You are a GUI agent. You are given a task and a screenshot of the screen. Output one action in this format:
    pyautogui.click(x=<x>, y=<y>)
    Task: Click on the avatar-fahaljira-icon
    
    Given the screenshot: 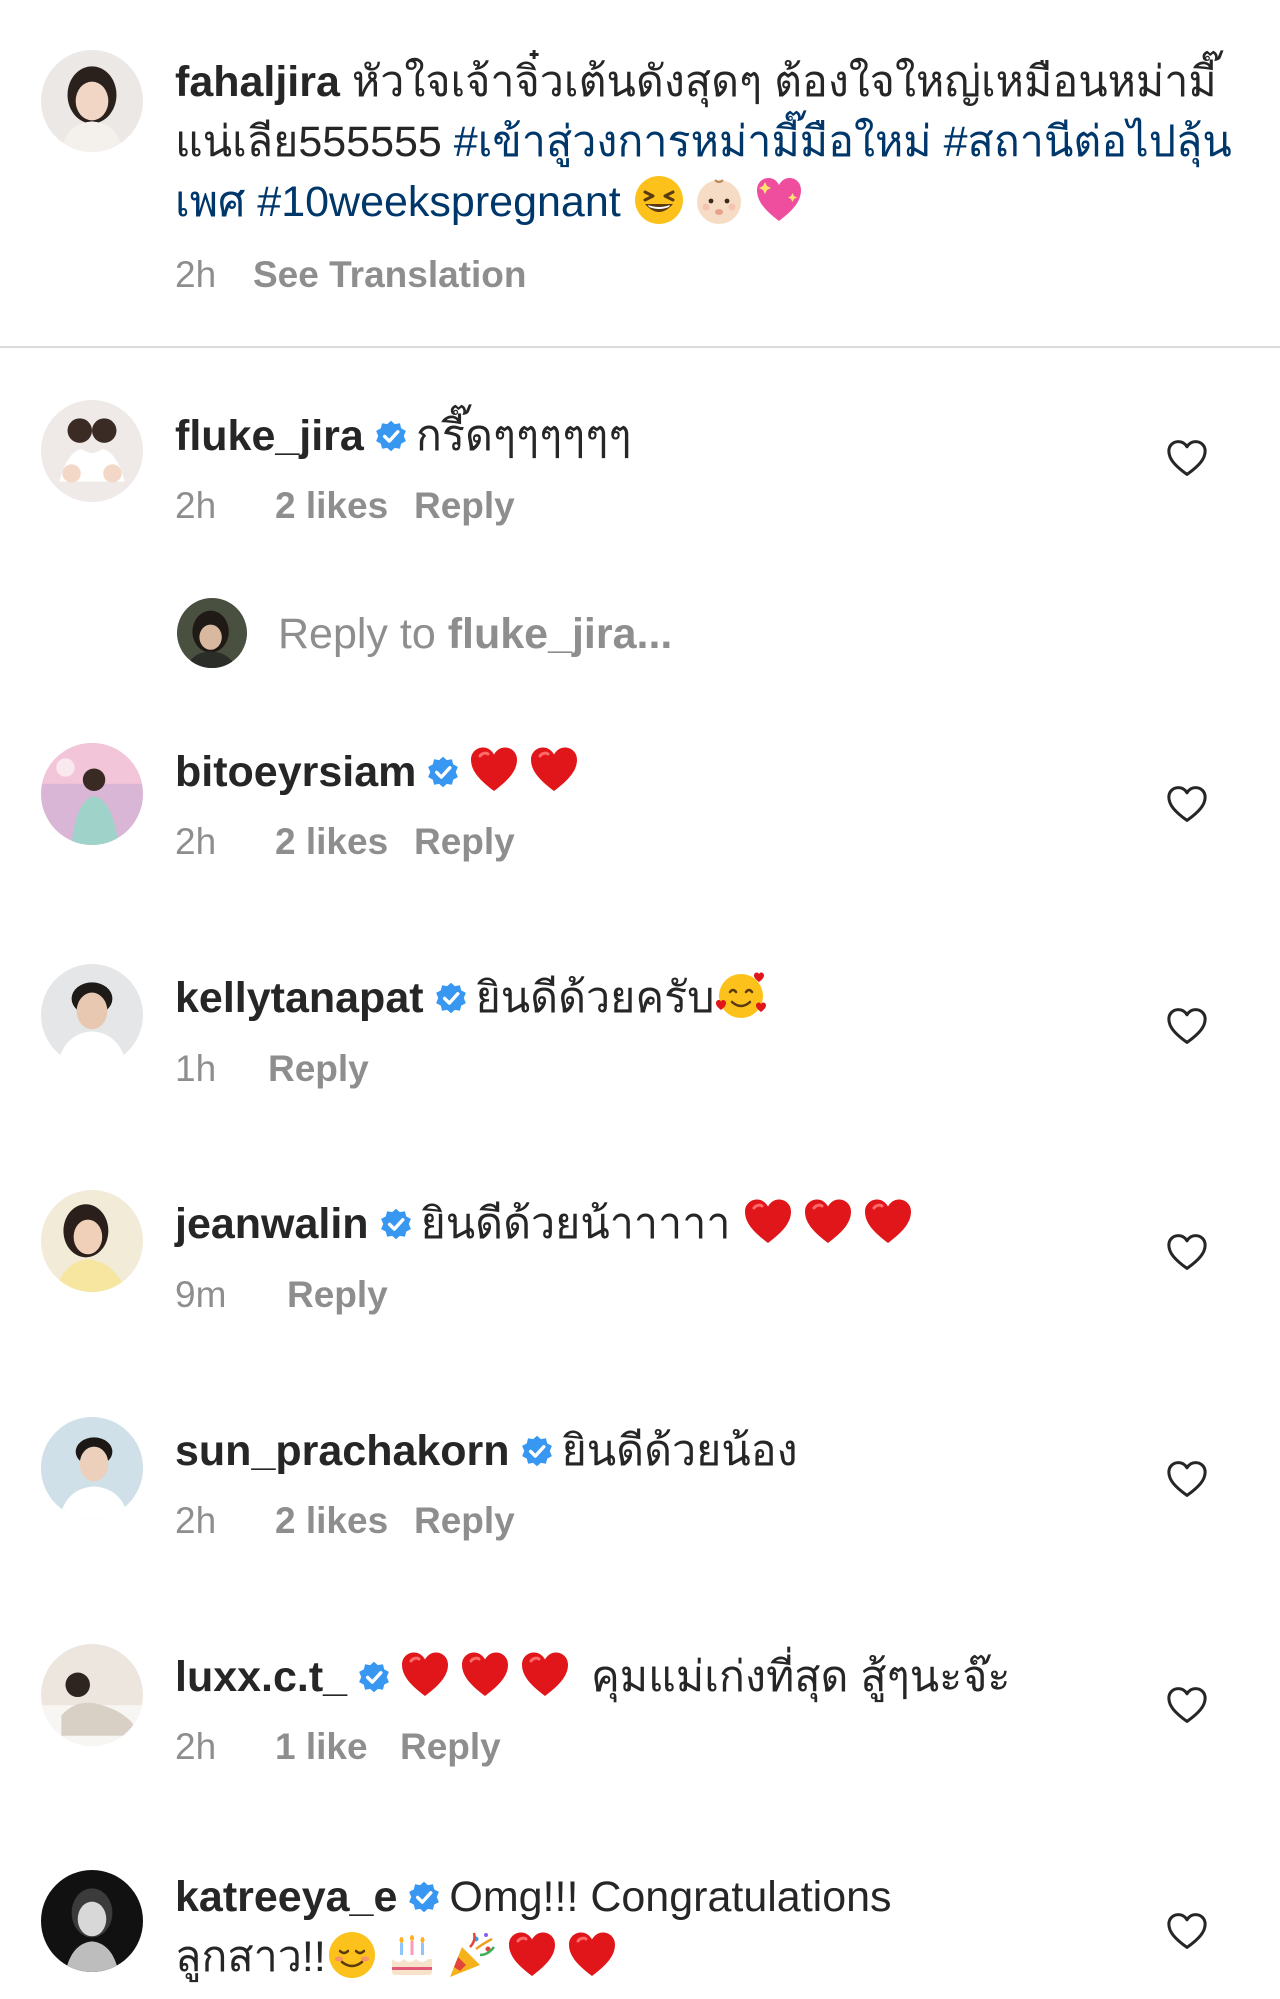 What is the action you would take?
    pyautogui.click(x=92, y=101)
    